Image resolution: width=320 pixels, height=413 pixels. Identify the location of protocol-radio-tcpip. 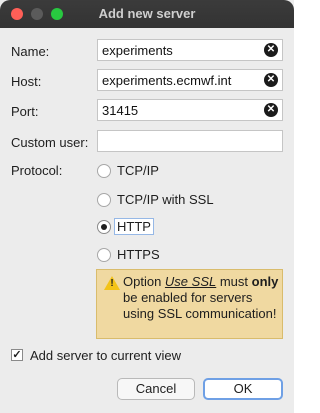
(104, 171).